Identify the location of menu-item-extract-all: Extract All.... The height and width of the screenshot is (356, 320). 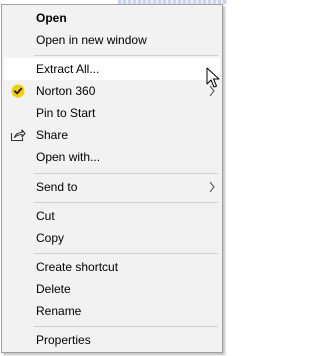
(112, 69).